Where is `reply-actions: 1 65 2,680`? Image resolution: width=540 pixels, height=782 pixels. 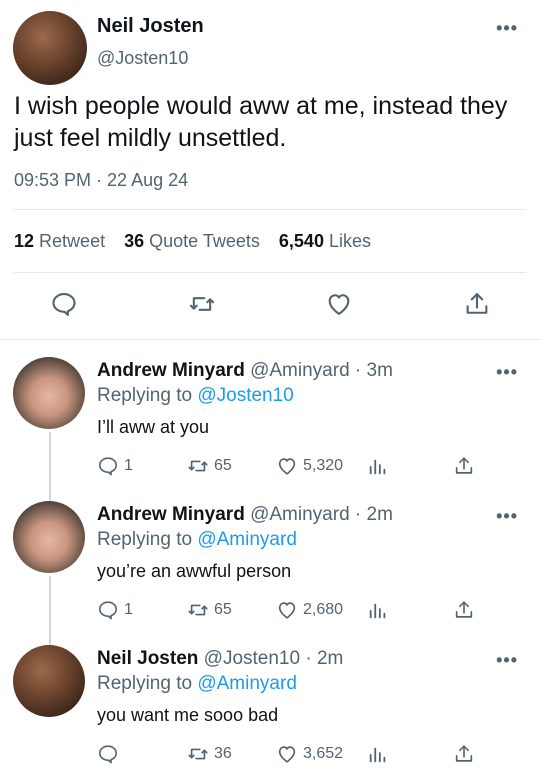
reply-actions: 1 65 2,680 is located at coordinates (270, 612).